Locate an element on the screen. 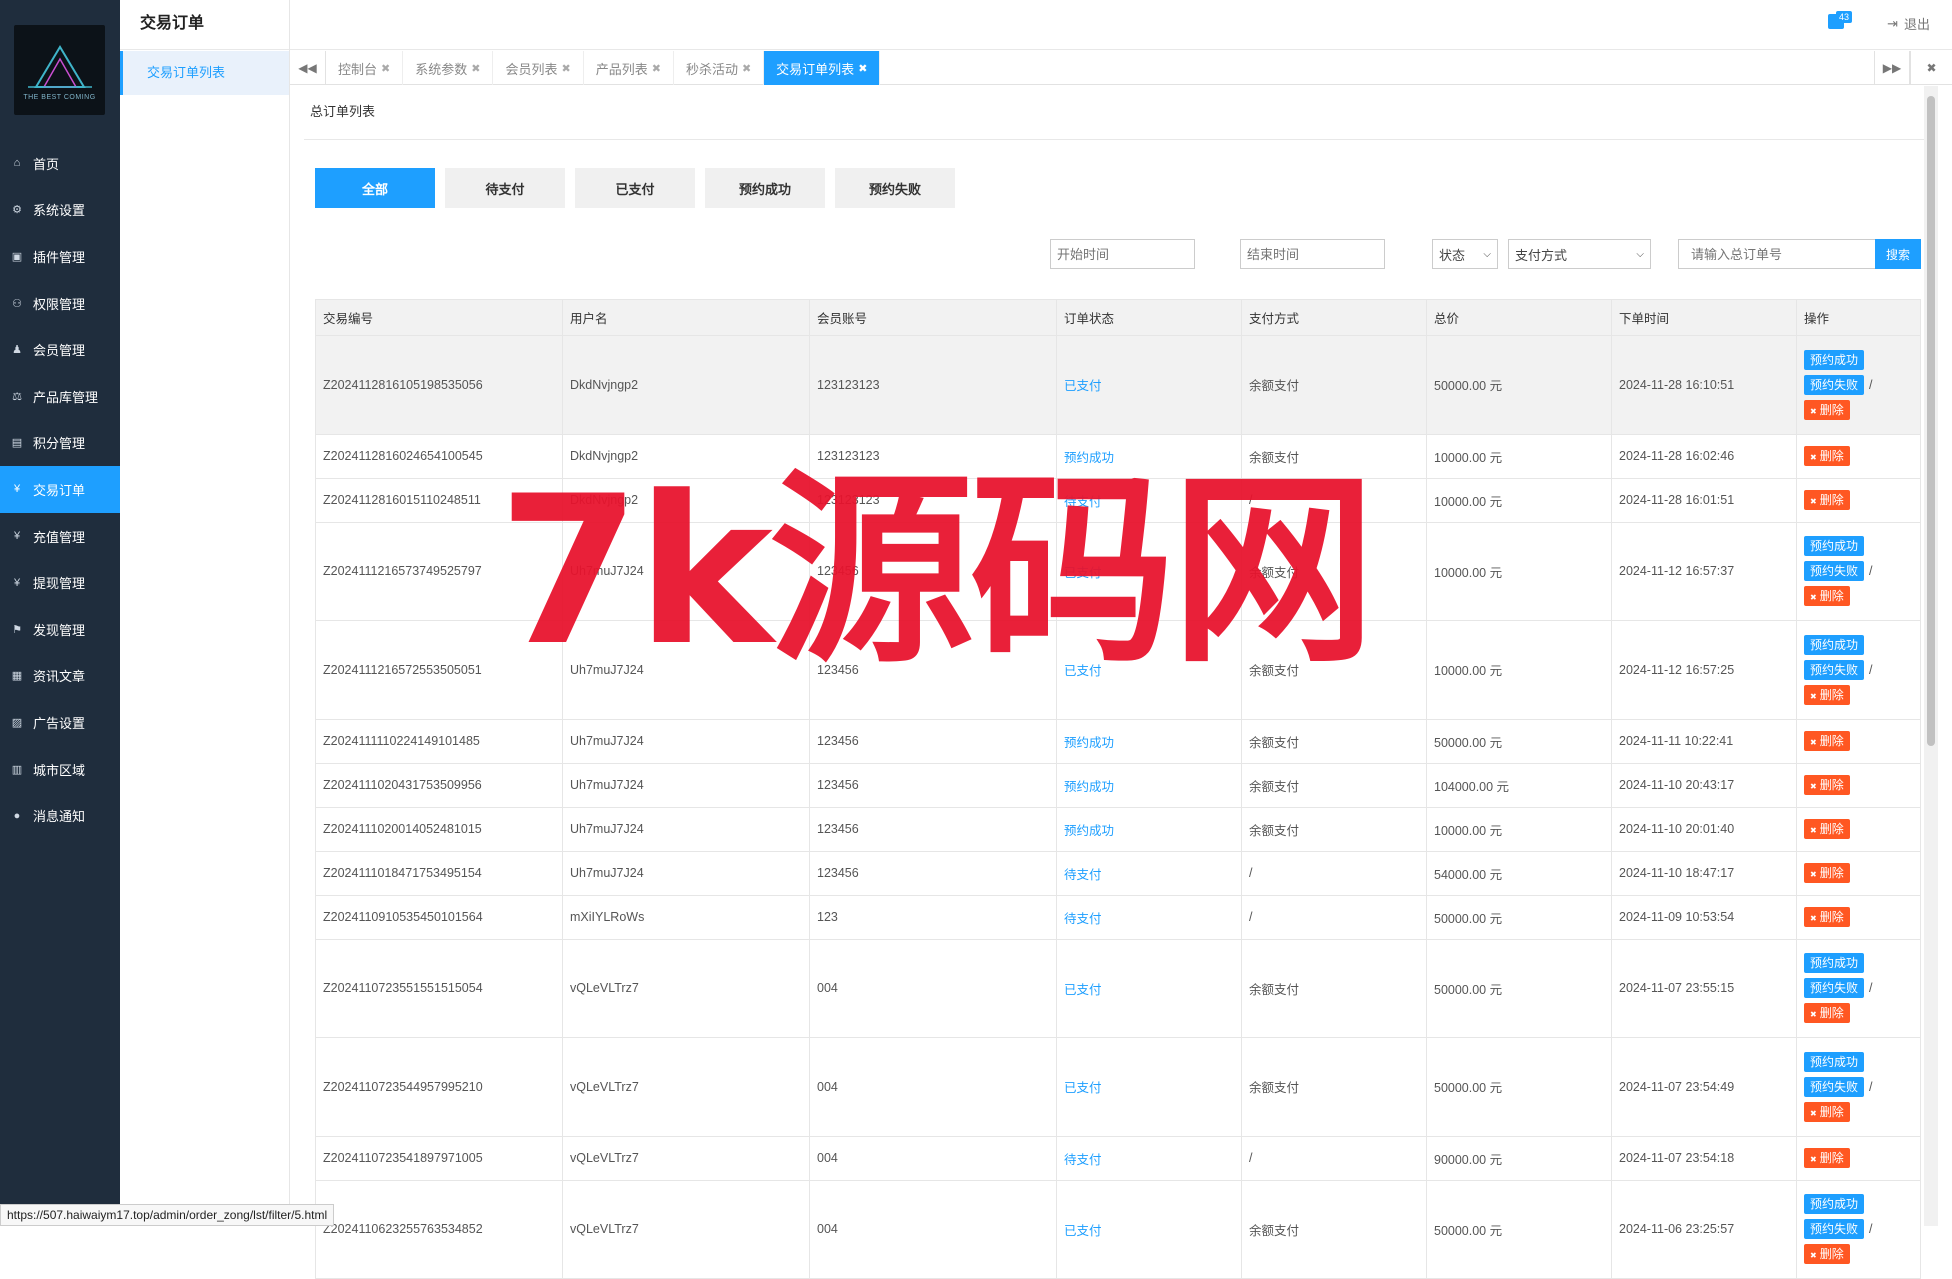 This screenshot has width=1952, height=1279. cell-total: 50000.00 元 is located at coordinates (1519, 741).